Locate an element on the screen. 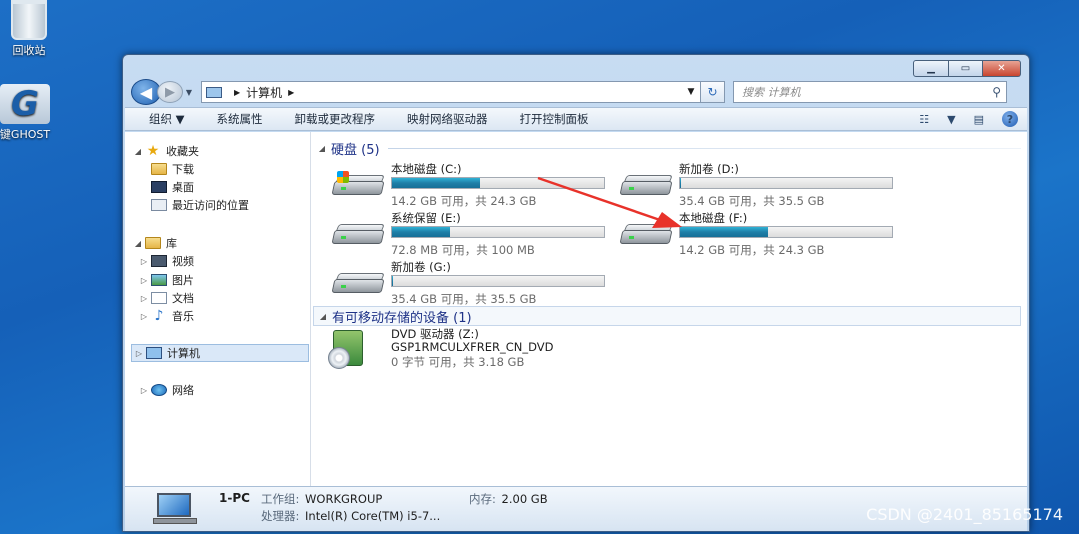  drive-item-d: 新加卷 (D:) 35.4 GB 可用，共 35.5 GB is located at coordinates (757, 185).